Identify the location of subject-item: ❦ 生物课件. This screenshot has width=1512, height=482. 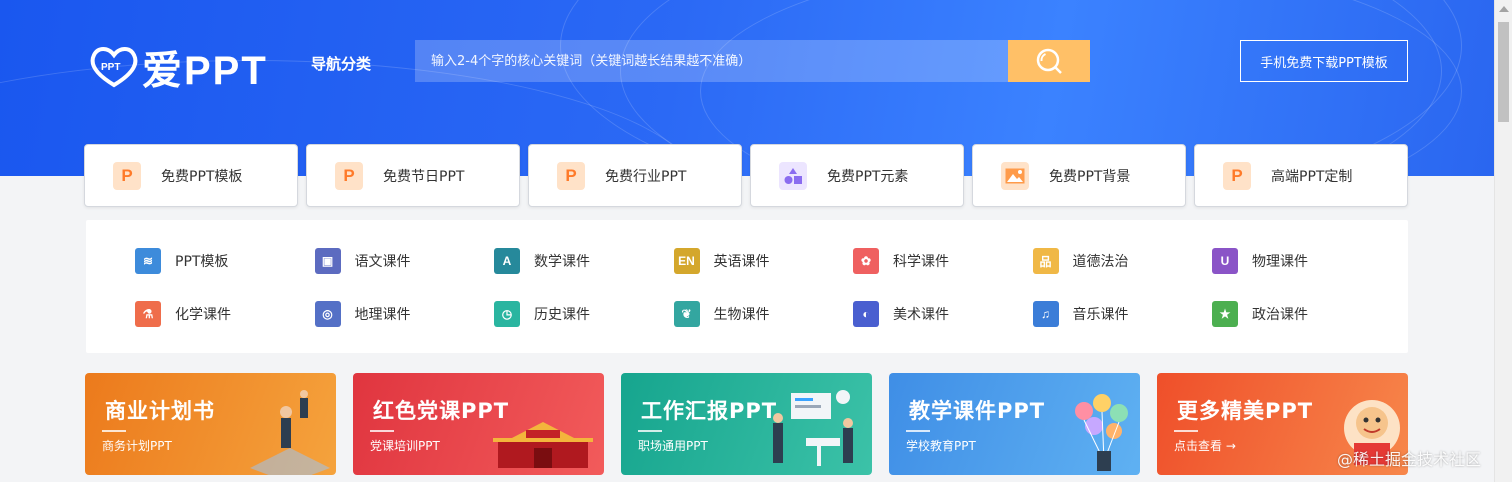
(721, 314).